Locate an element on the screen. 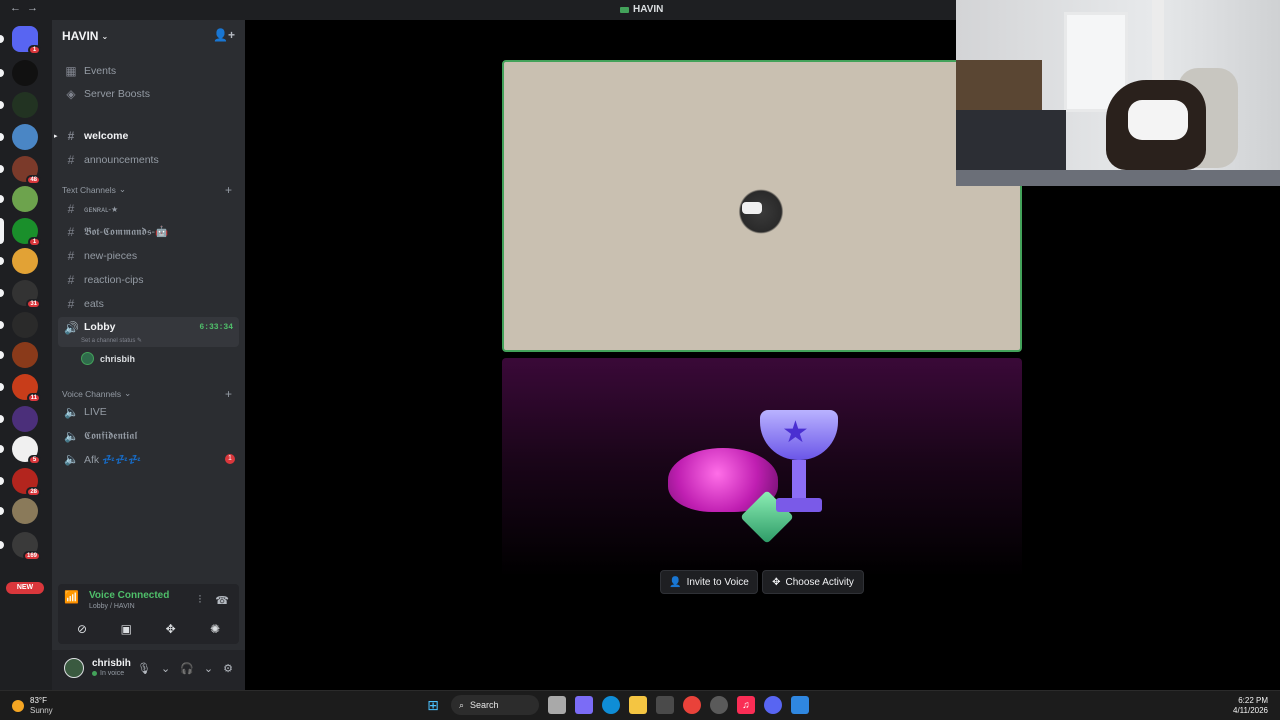 This screenshot has width=1280, height=720. search-label: Search is located at coordinates (484, 705).